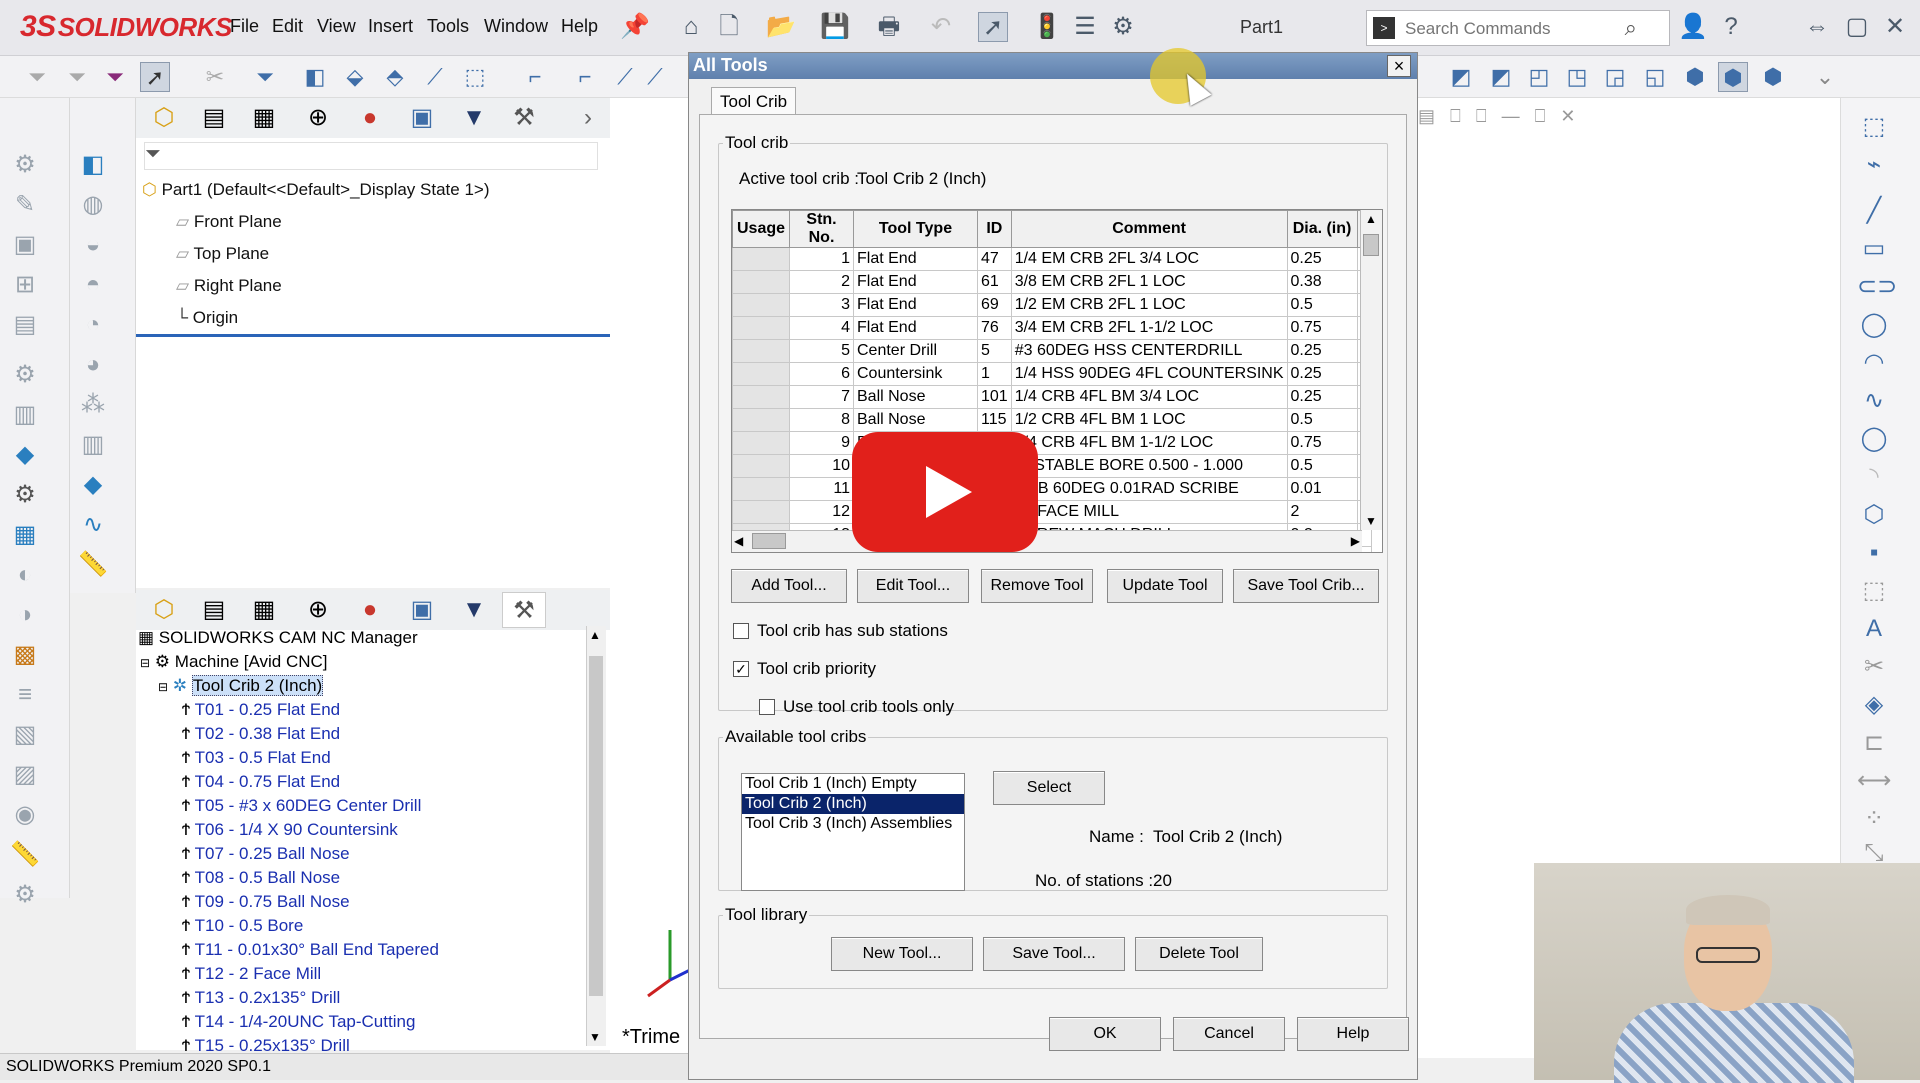 The image size is (1920, 1083). Describe the element at coordinates (115, 77) in the screenshot. I see `filter-edges-icon: ⏷` at that location.